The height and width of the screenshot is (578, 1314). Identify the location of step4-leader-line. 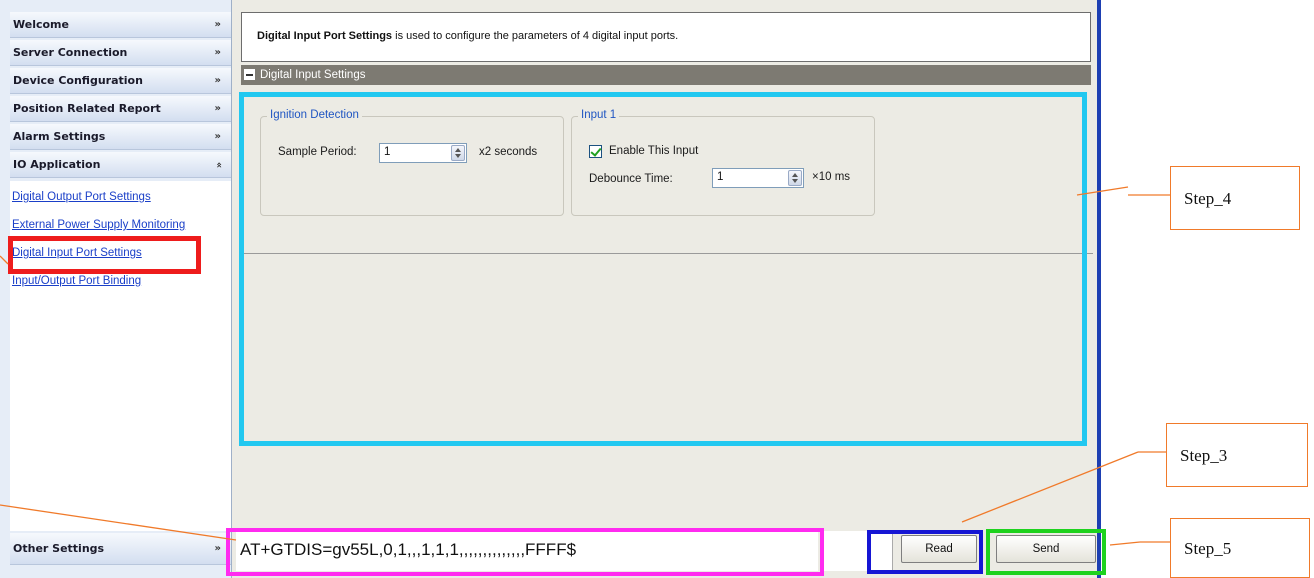
(1102, 191).